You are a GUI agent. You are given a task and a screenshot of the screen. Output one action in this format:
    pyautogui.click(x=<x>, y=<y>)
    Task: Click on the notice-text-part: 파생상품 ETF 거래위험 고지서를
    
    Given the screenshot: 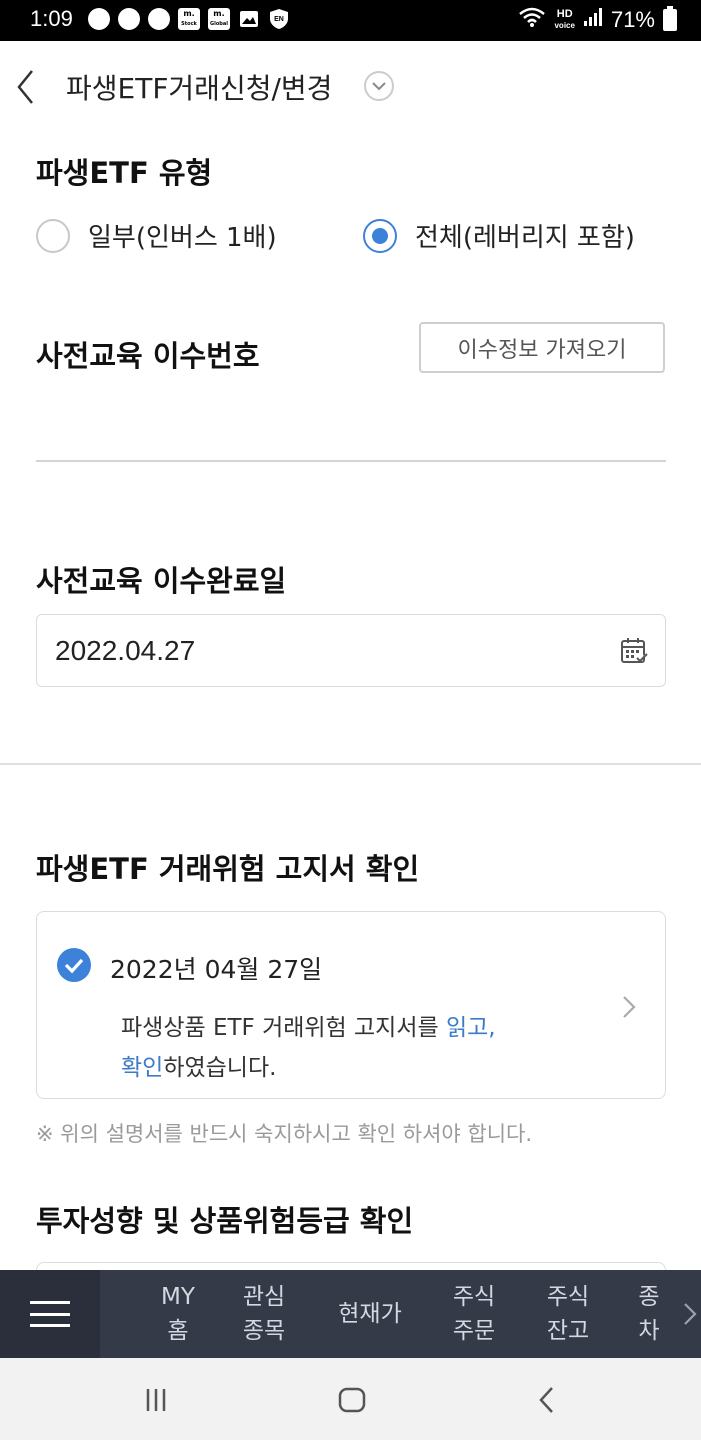 What is the action you would take?
    pyautogui.click(x=283, y=1028)
    